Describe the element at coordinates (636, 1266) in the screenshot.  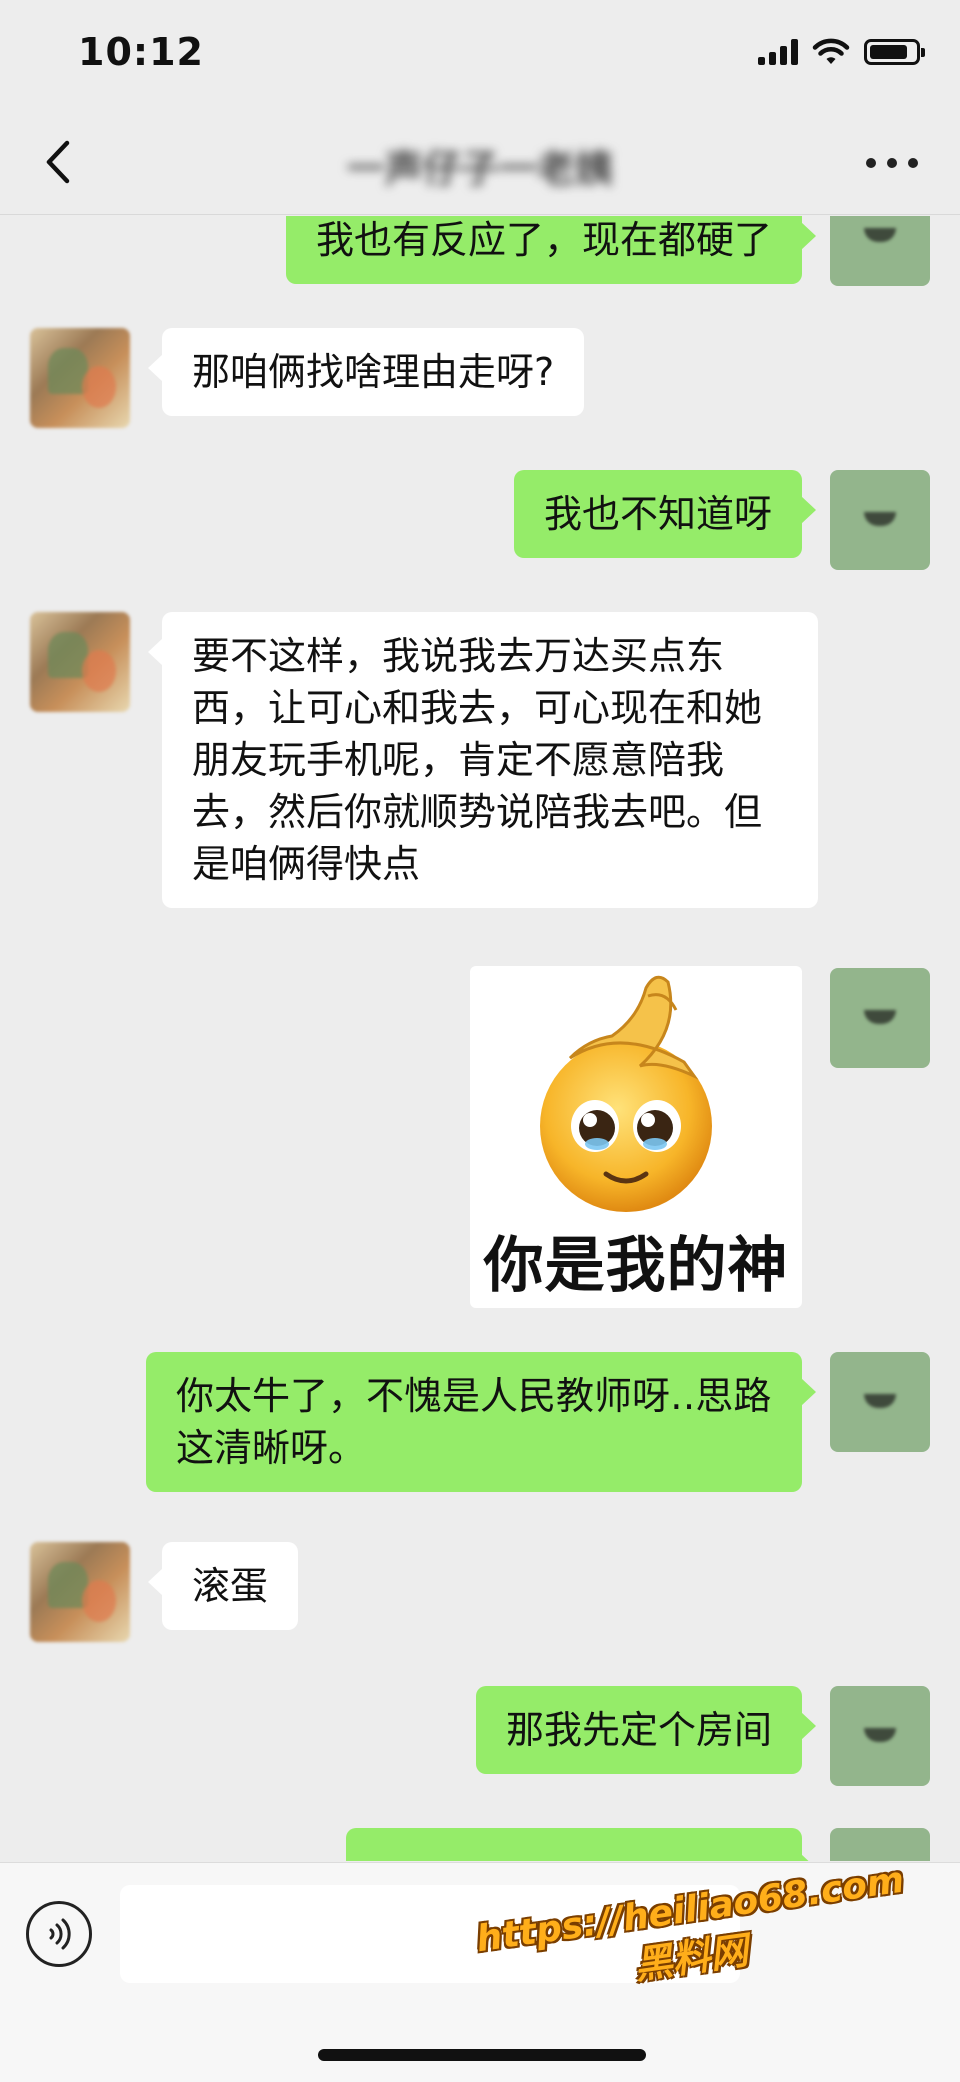
I see `sticker-caption: 你是我的神` at that location.